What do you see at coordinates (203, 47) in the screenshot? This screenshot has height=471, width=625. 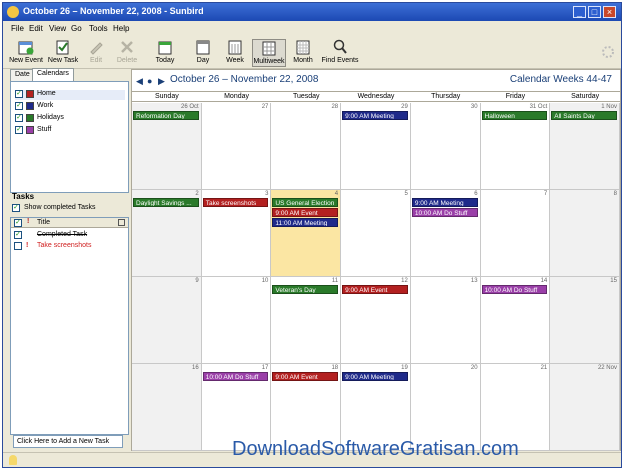 I see `day-view-icon` at bounding box center [203, 47].